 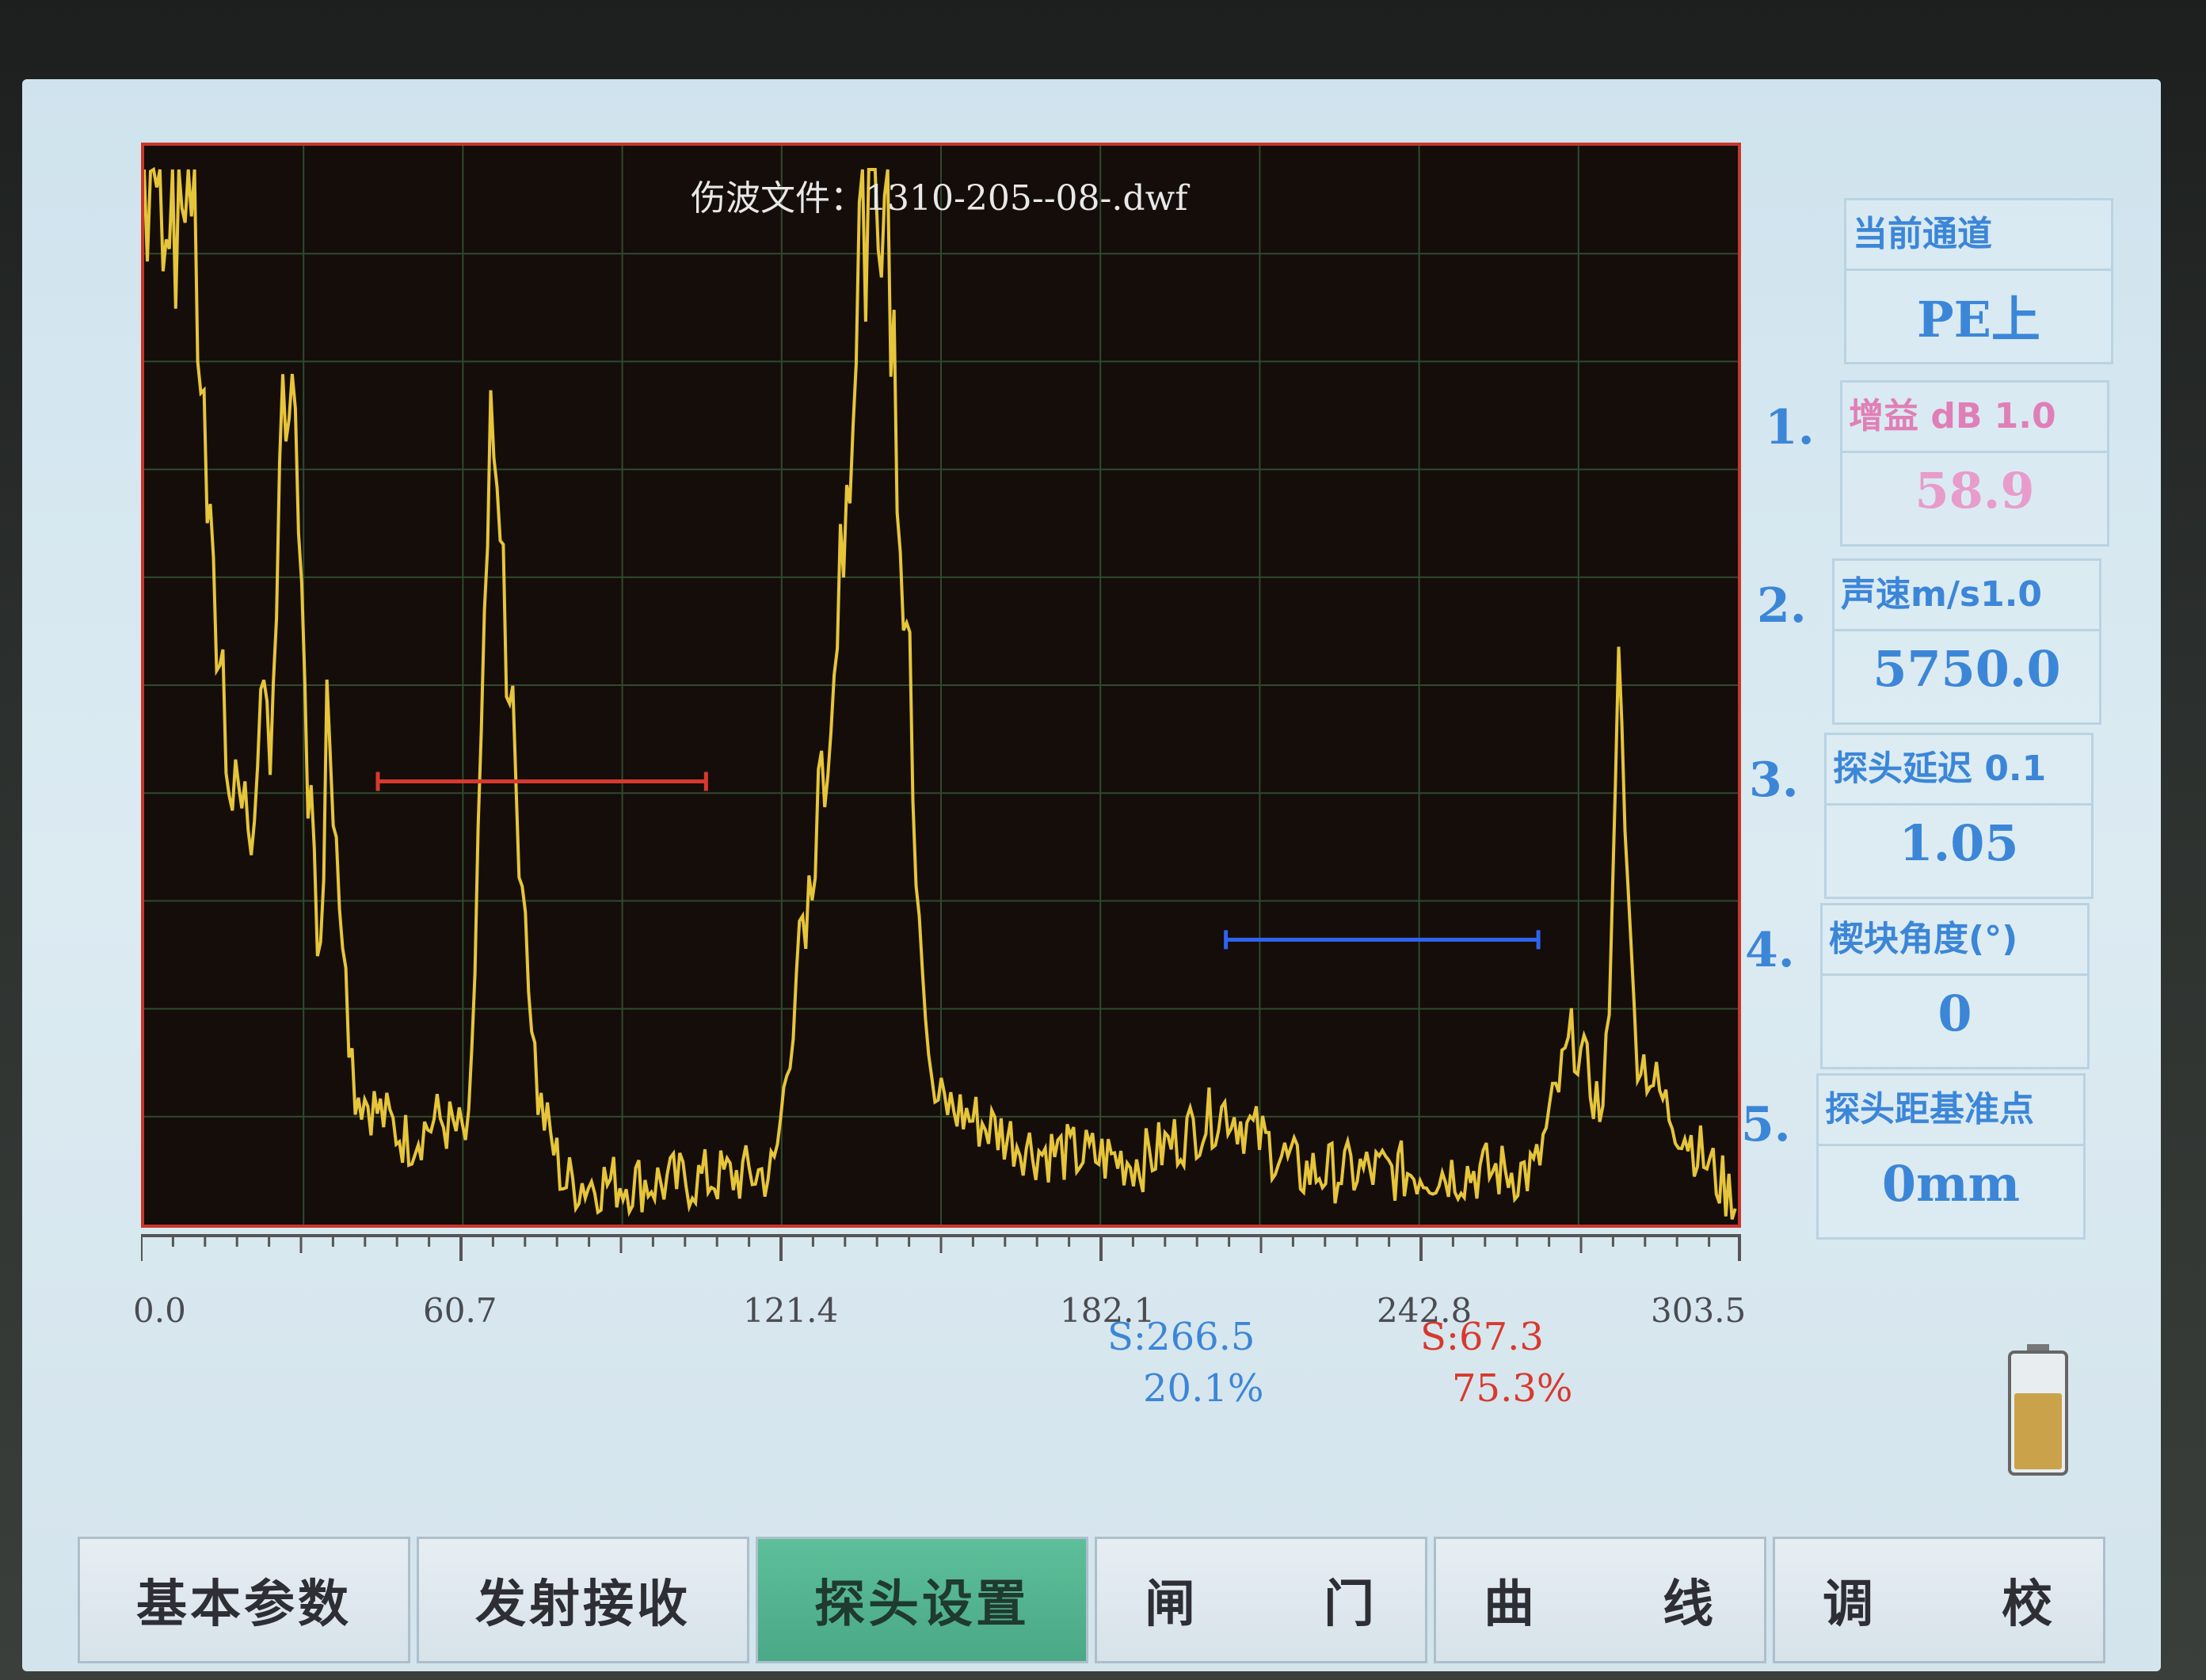 What do you see at coordinates (1940, 769) in the screenshot?
I see `param-probe-delay-title: 探头延迟 0.1` at bounding box center [1940, 769].